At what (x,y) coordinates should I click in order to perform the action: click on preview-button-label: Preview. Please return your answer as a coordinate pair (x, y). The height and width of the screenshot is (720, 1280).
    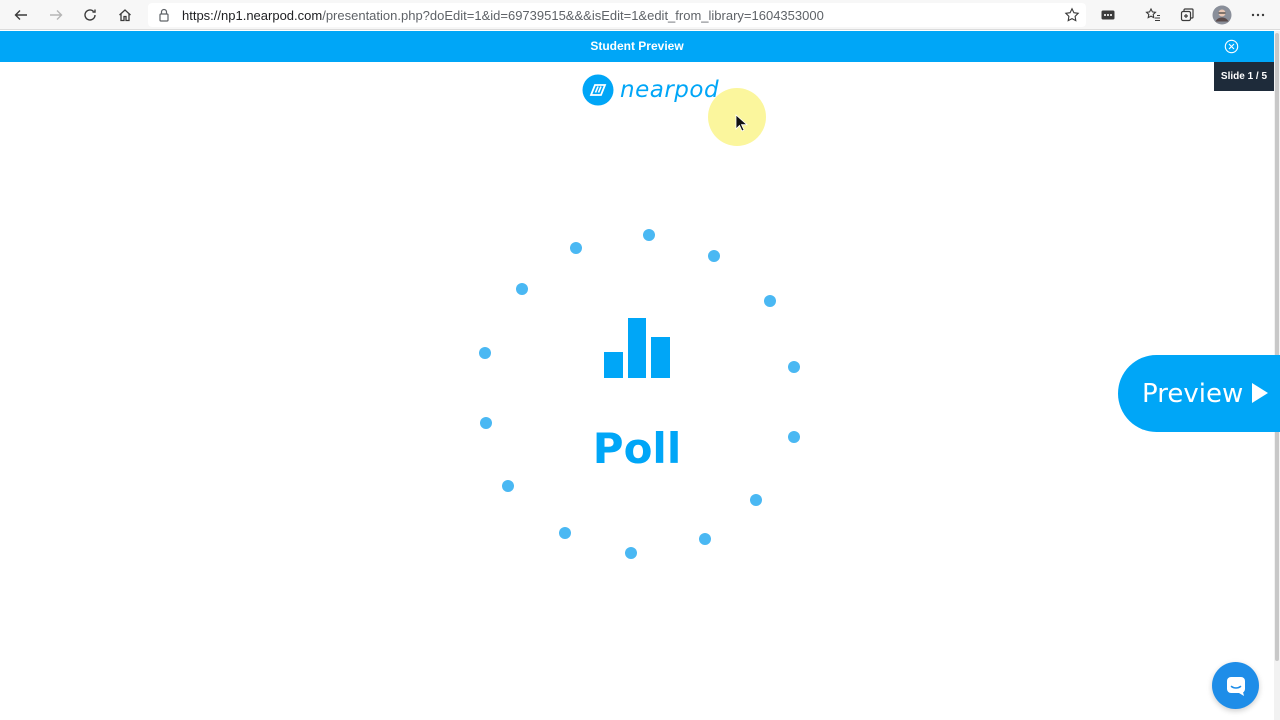
    Looking at the image, I should click on (1193, 393).